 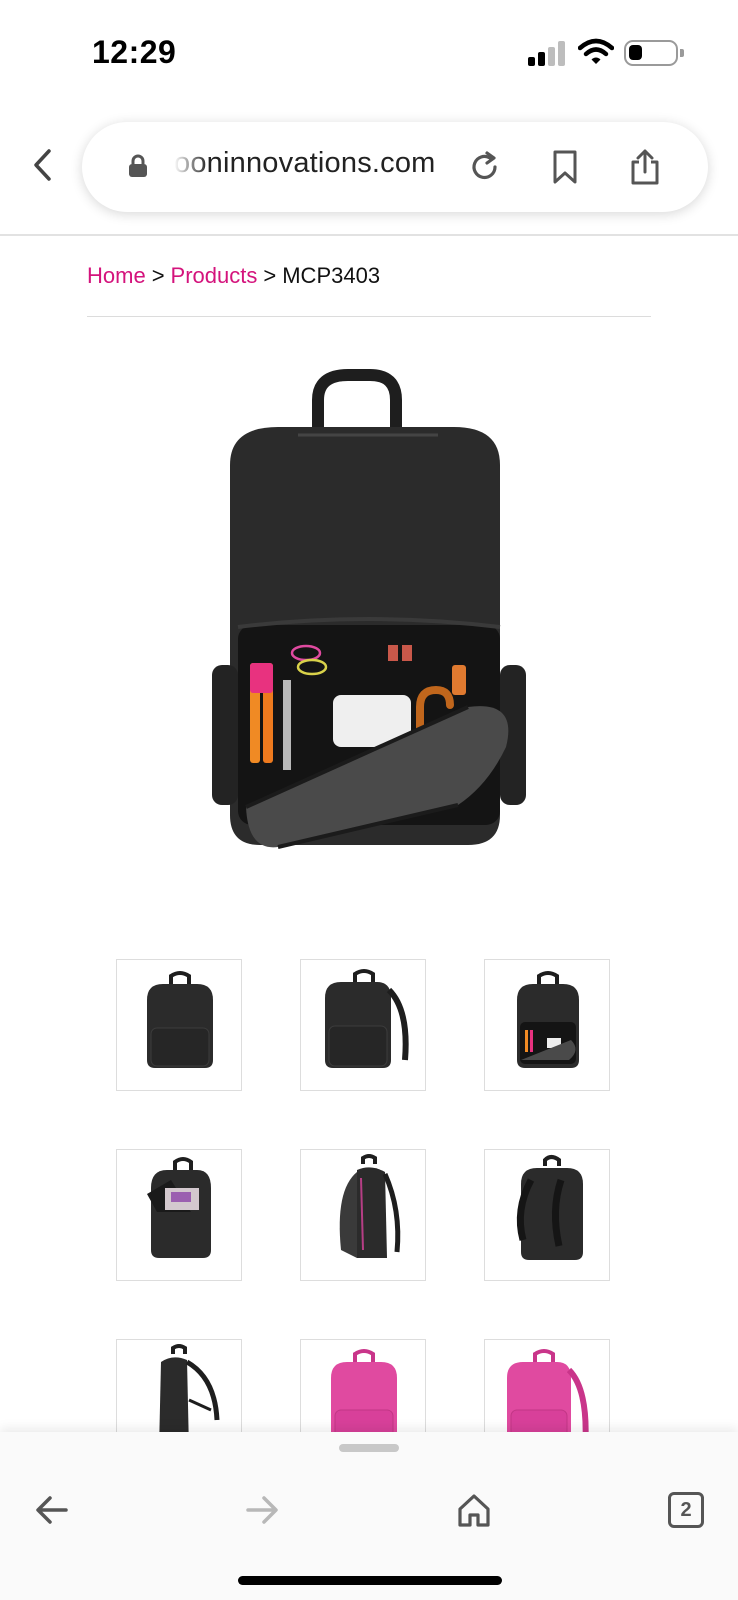 I want to click on breadcrumb-divider, so click(x=369, y=316).